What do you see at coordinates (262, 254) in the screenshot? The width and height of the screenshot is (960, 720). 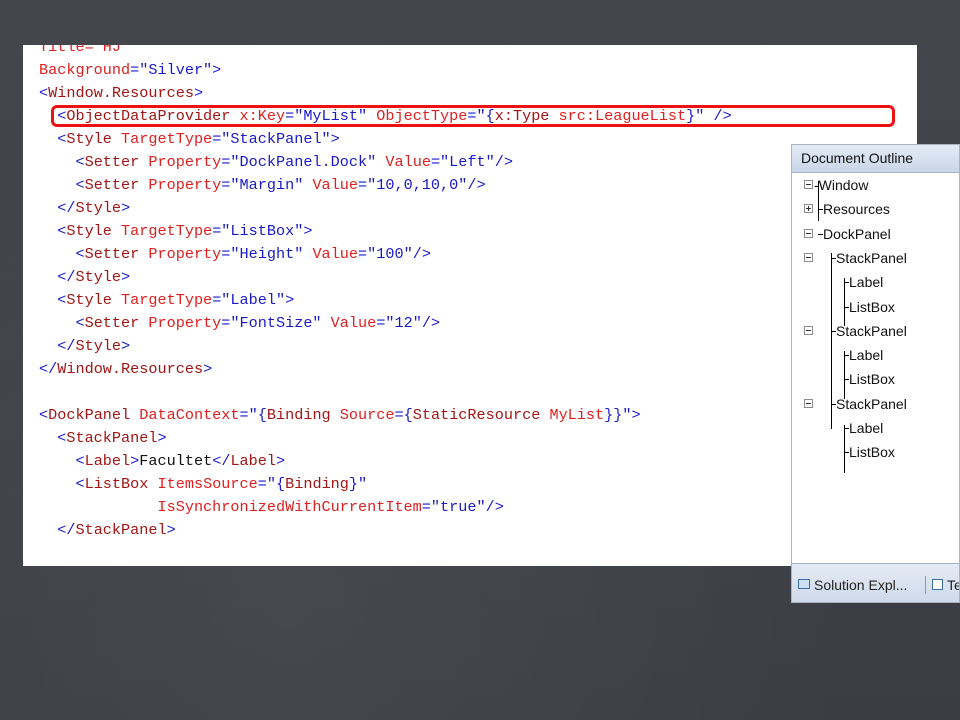 I see `code-token: ="Height"` at bounding box center [262, 254].